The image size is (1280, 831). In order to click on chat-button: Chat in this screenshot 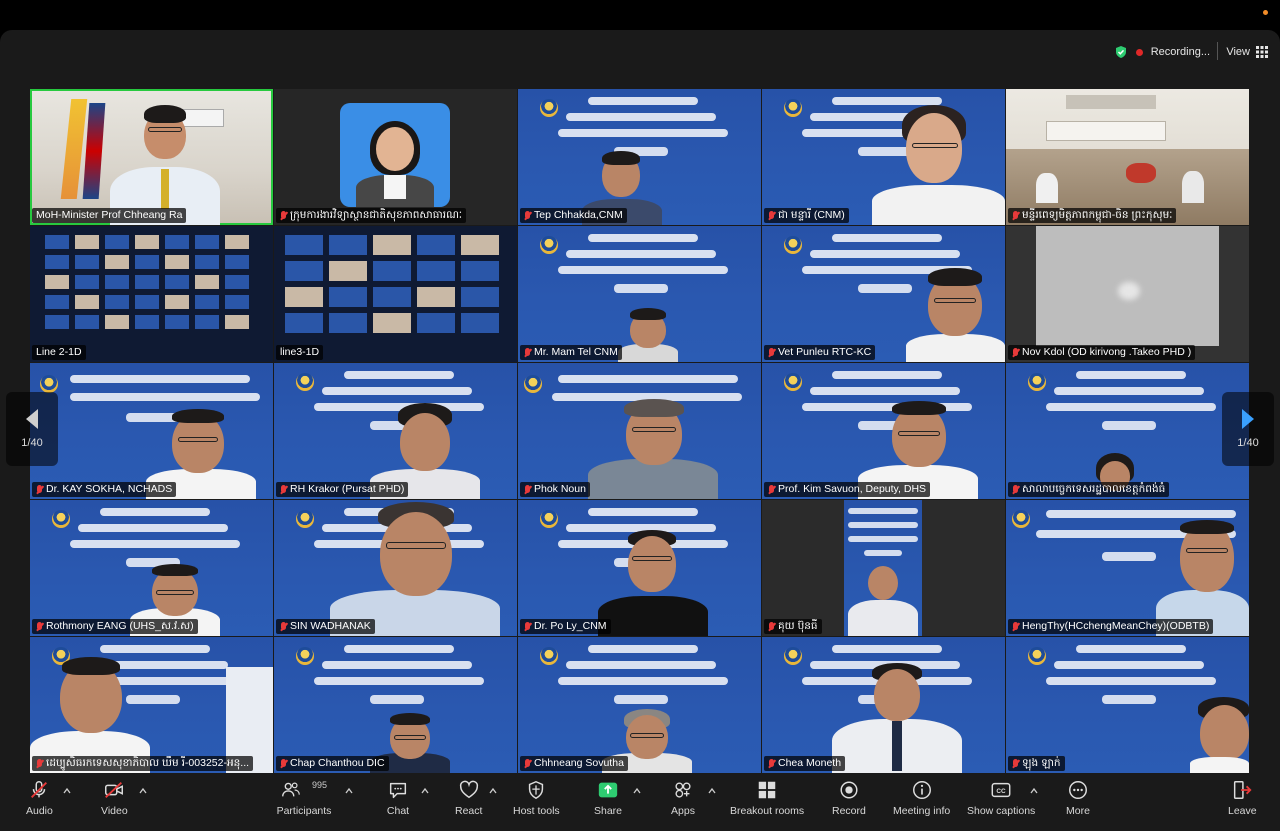, I will do `click(398, 798)`.